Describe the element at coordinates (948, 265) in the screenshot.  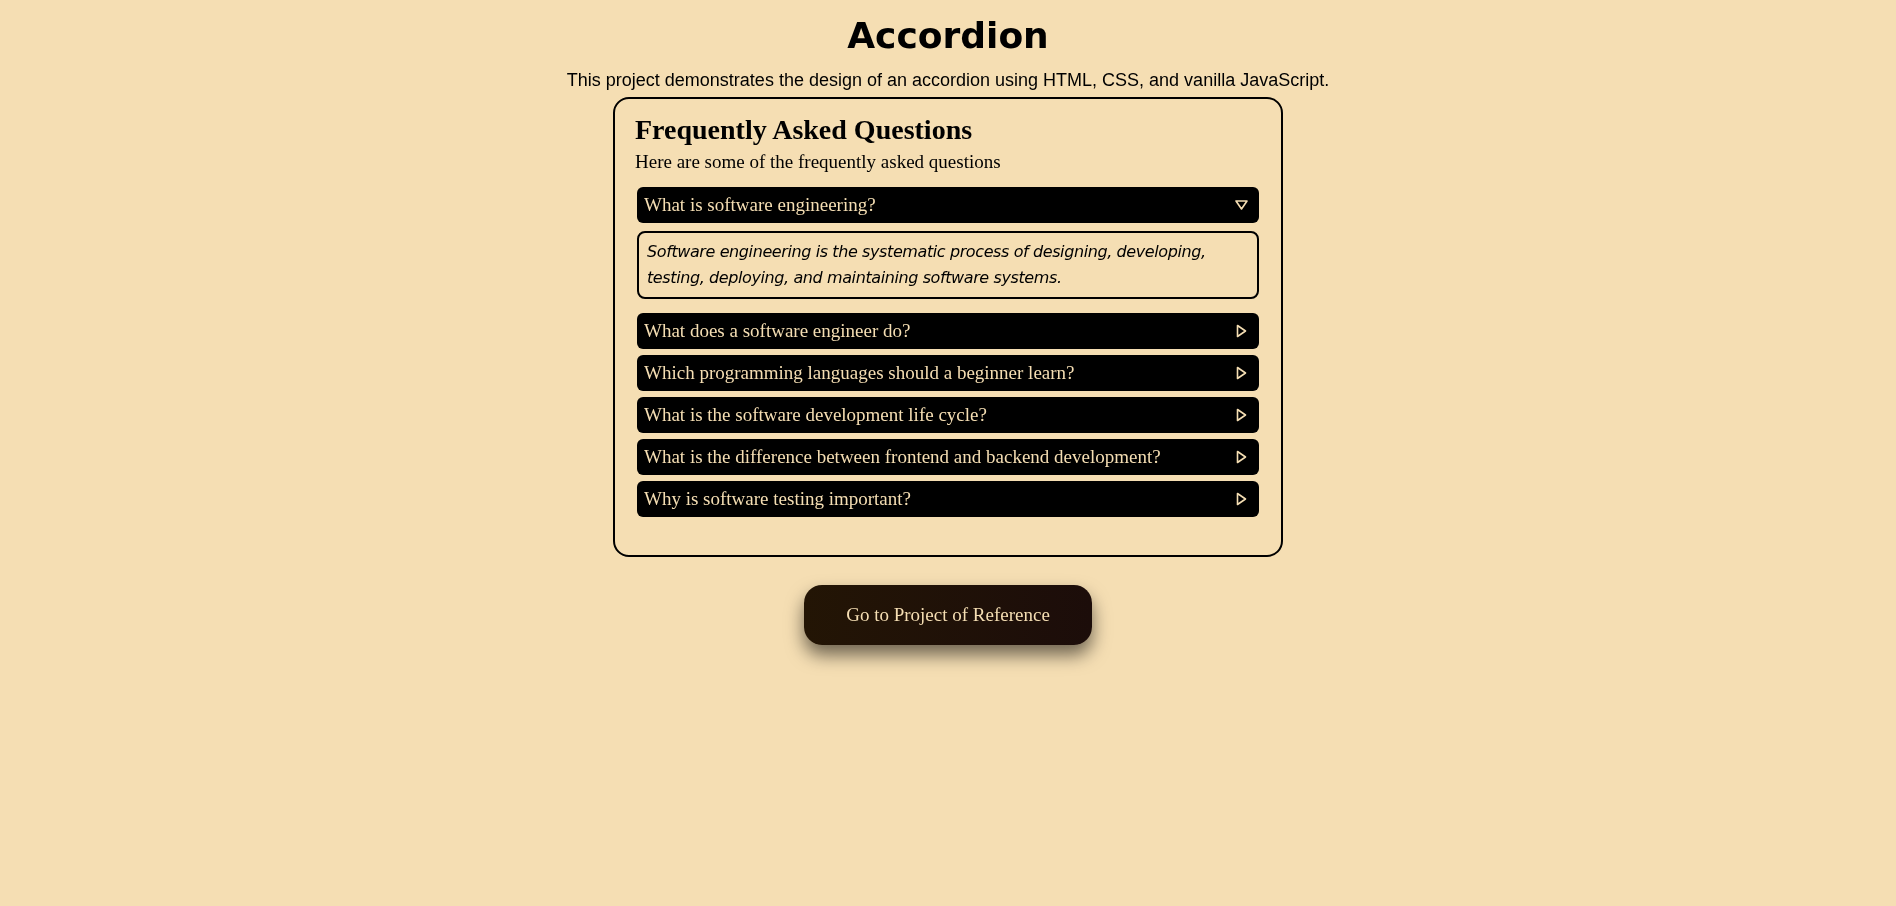
I see `answer-text: Software engineering is the systematic process of designing, developing, testing, deploying, and maintaining software systems.` at that location.